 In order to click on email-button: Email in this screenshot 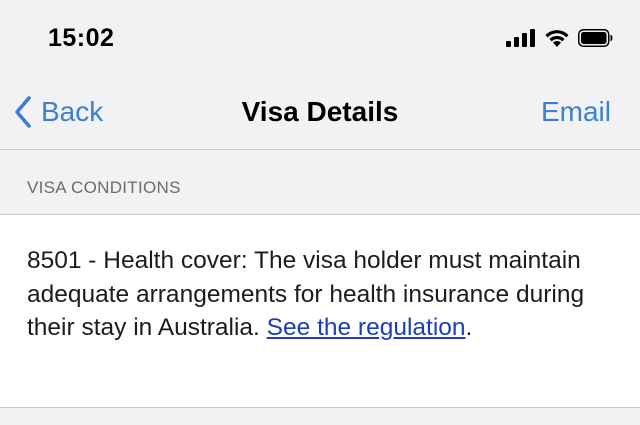, I will do `click(576, 112)`.